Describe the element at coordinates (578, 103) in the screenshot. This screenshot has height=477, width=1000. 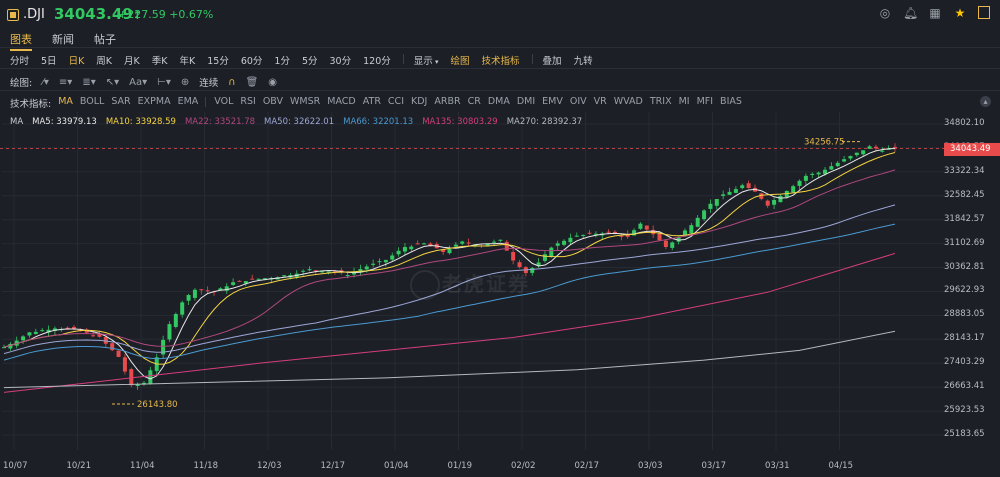
I see `indicator-oiv: OIV` at that location.